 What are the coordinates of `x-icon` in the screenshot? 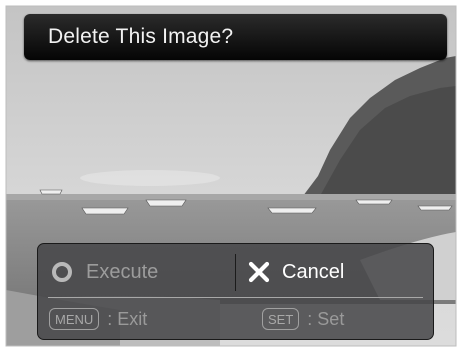 It's located at (259, 272).